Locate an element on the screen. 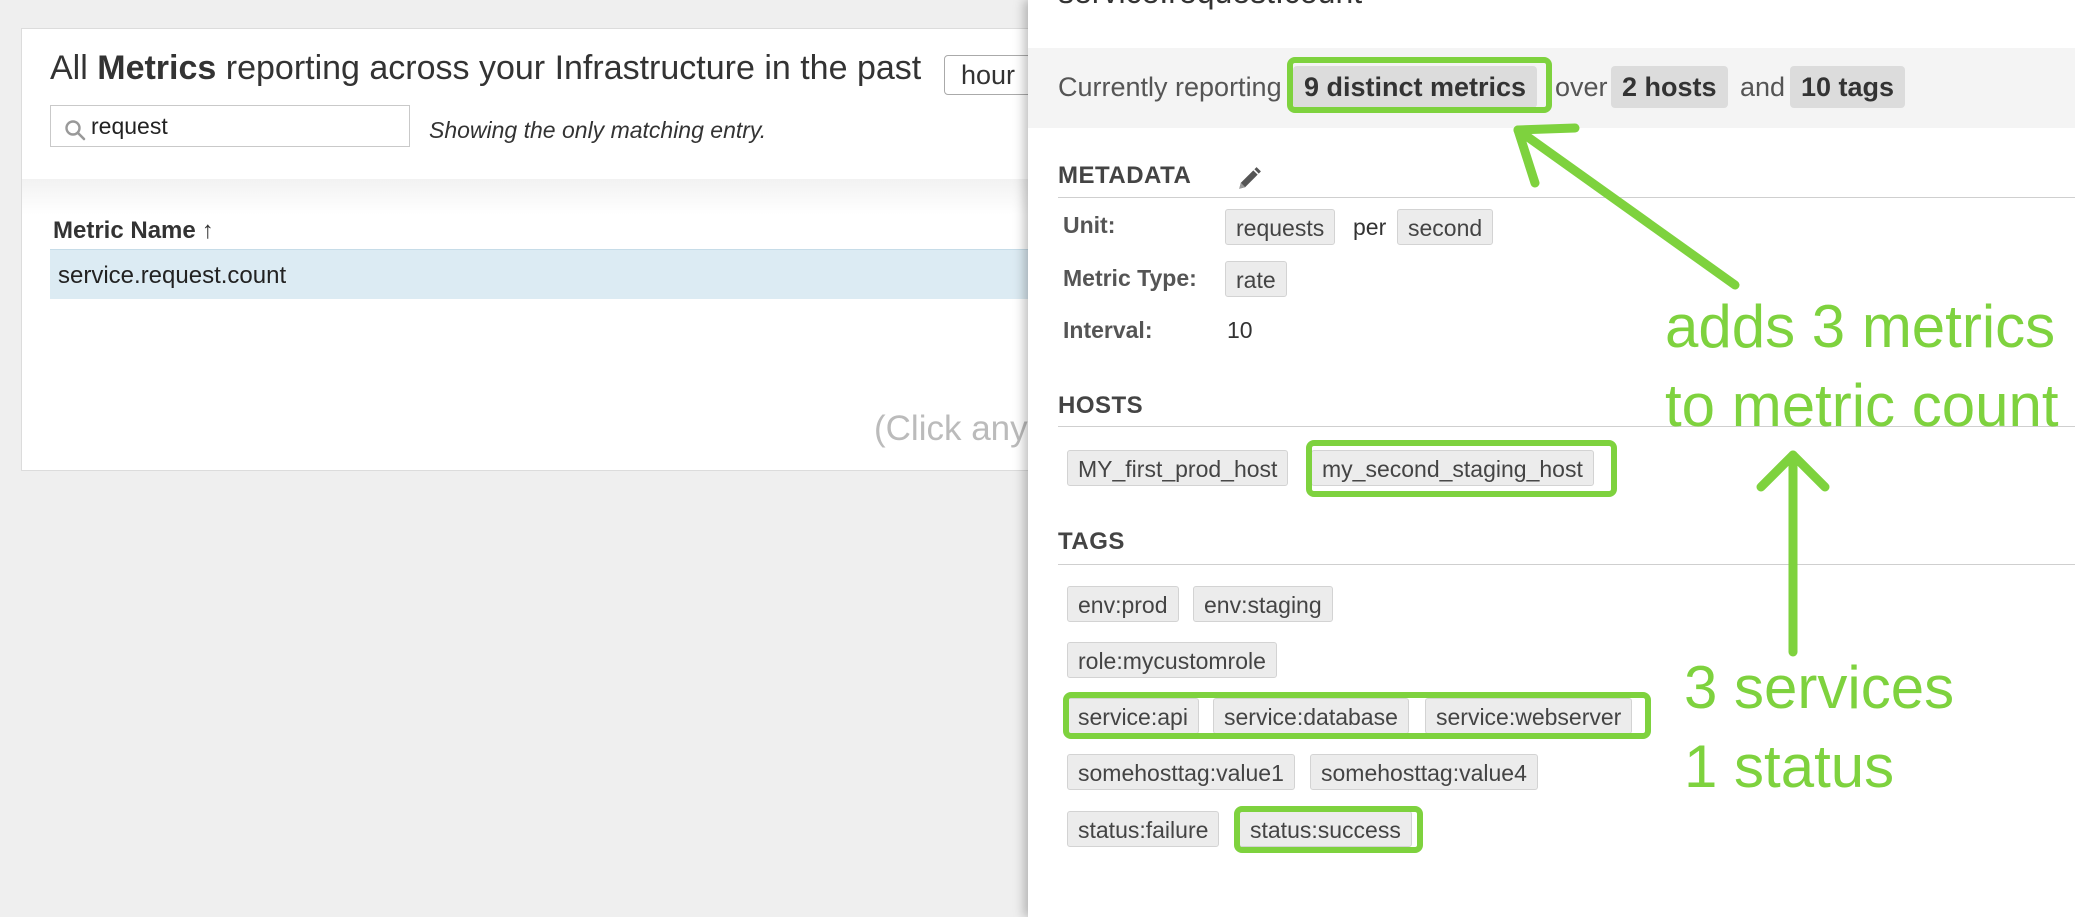 This screenshot has width=2075, height=917. search-box is located at coordinates (230, 126).